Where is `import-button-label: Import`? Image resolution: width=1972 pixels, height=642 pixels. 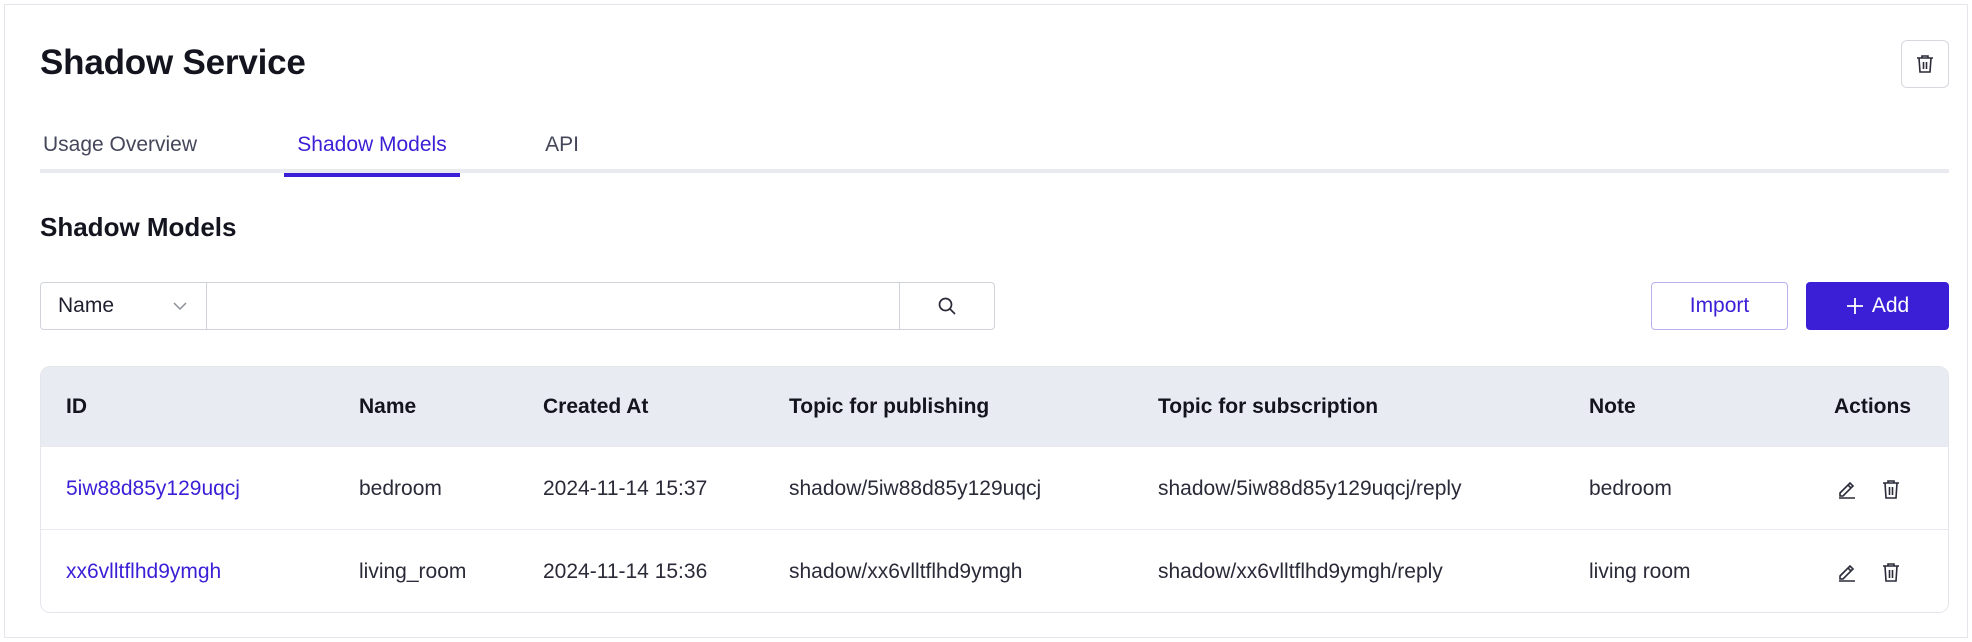
import-button-label: Import is located at coordinates (1719, 305).